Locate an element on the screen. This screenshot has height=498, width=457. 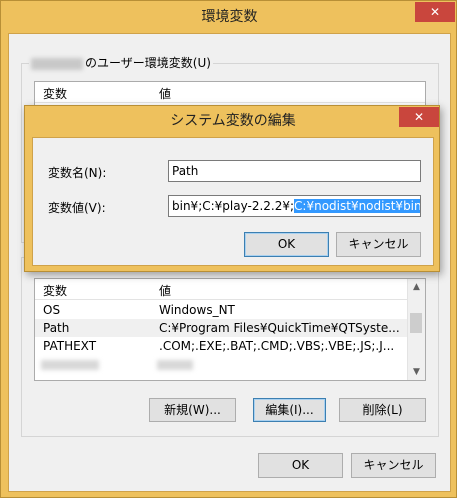
value-selected-text: C:¥nodist¥nodist¥bin; is located at coordinates (357, 206).